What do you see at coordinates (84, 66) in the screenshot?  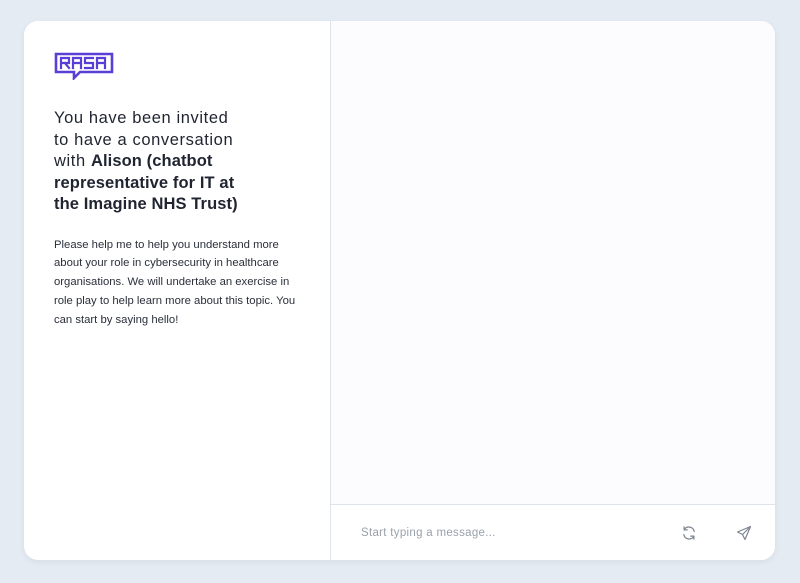 I see `rasa-logo` at bounding box center [84, 66].